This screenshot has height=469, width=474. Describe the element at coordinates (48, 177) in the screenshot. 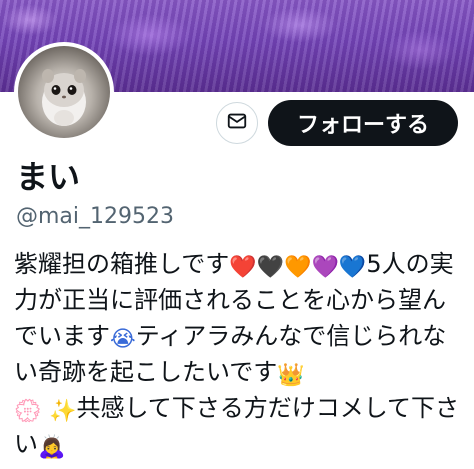

I see `display-name: まい` at that location.